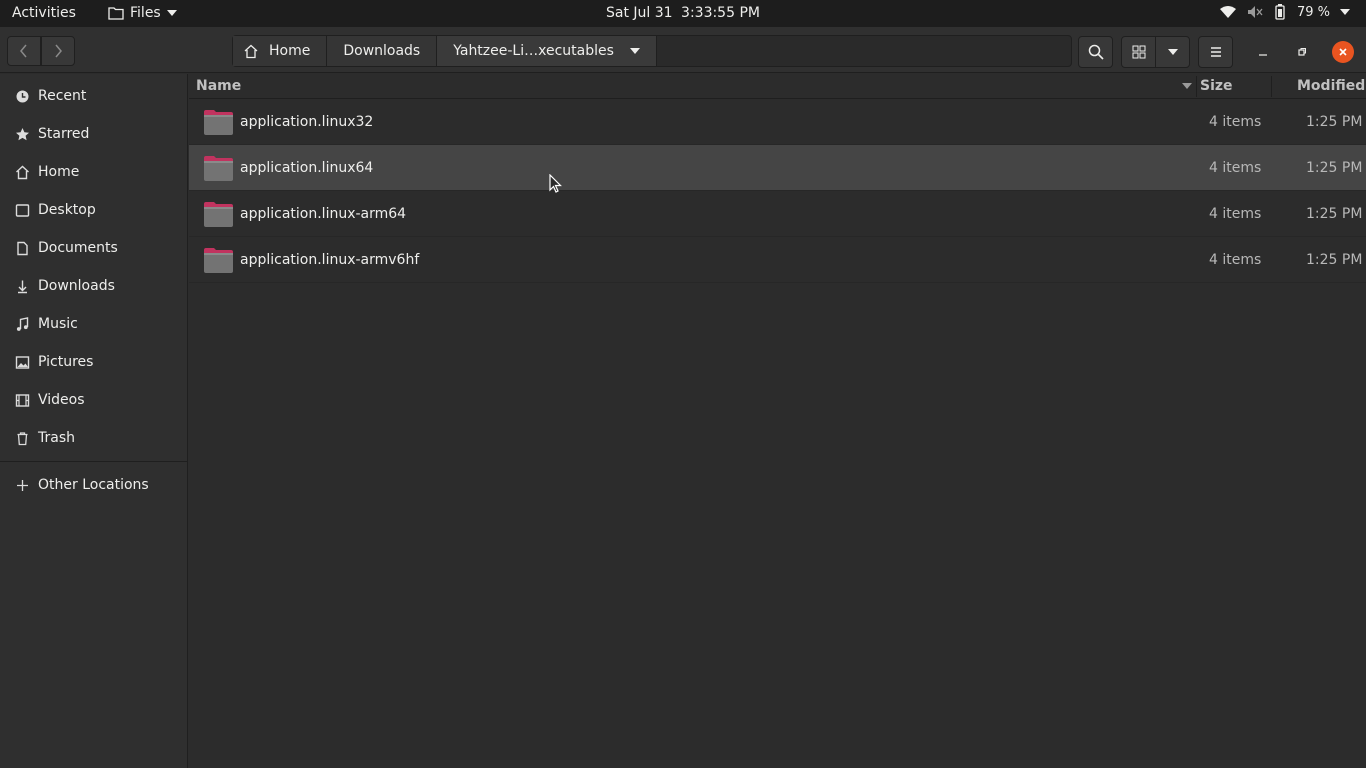 The width and height of the screenshot is (1366, 768). What do you see at coordinates (1263, 55) in the screenshot?
I see `minimize-icon` at bounding box center [1263, 55].